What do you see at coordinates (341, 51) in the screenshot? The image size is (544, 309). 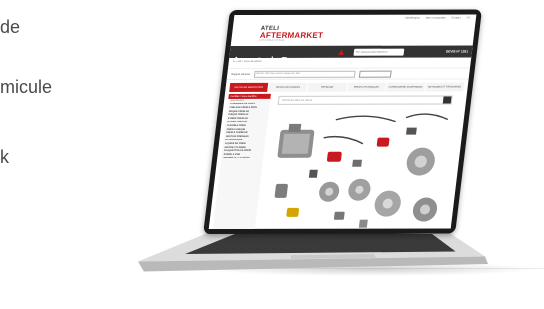 I see `brand-mark-icon` at bounding box center [341, 51].